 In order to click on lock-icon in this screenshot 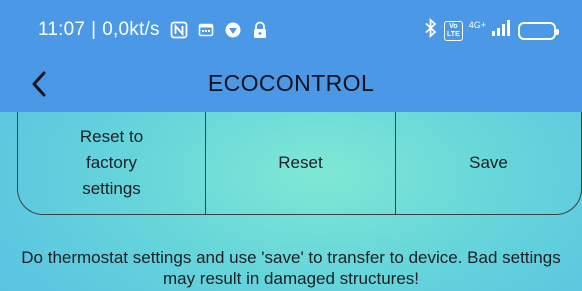, I will do `click(260, 30)`.